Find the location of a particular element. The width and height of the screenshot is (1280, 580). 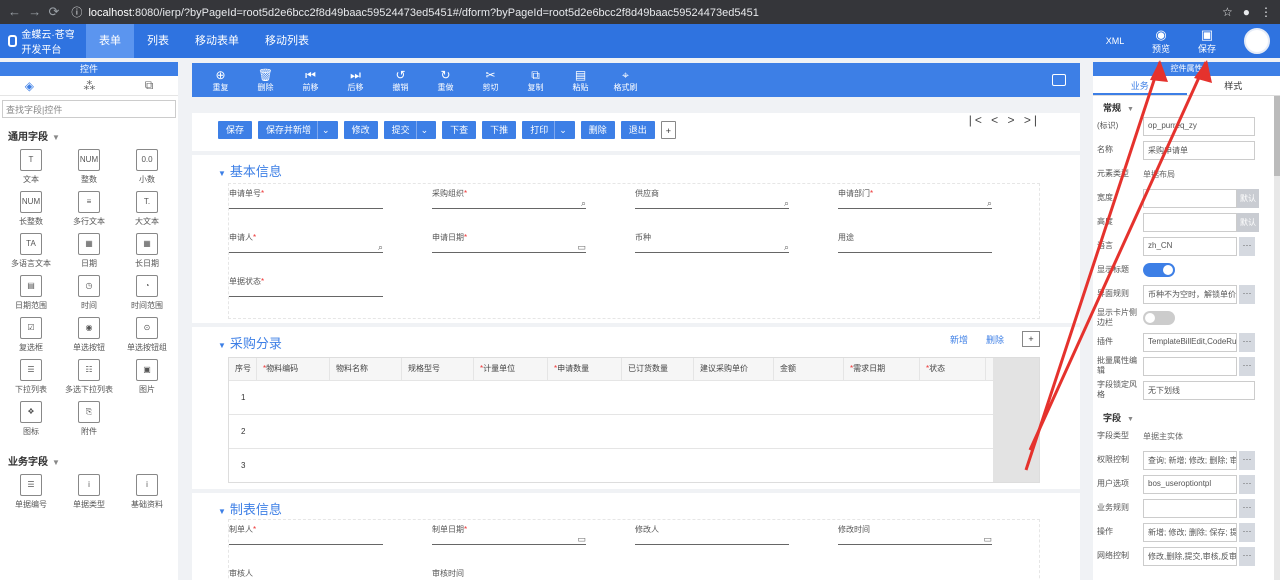

tab-list: 列表 is located at coordinates (158, 41).